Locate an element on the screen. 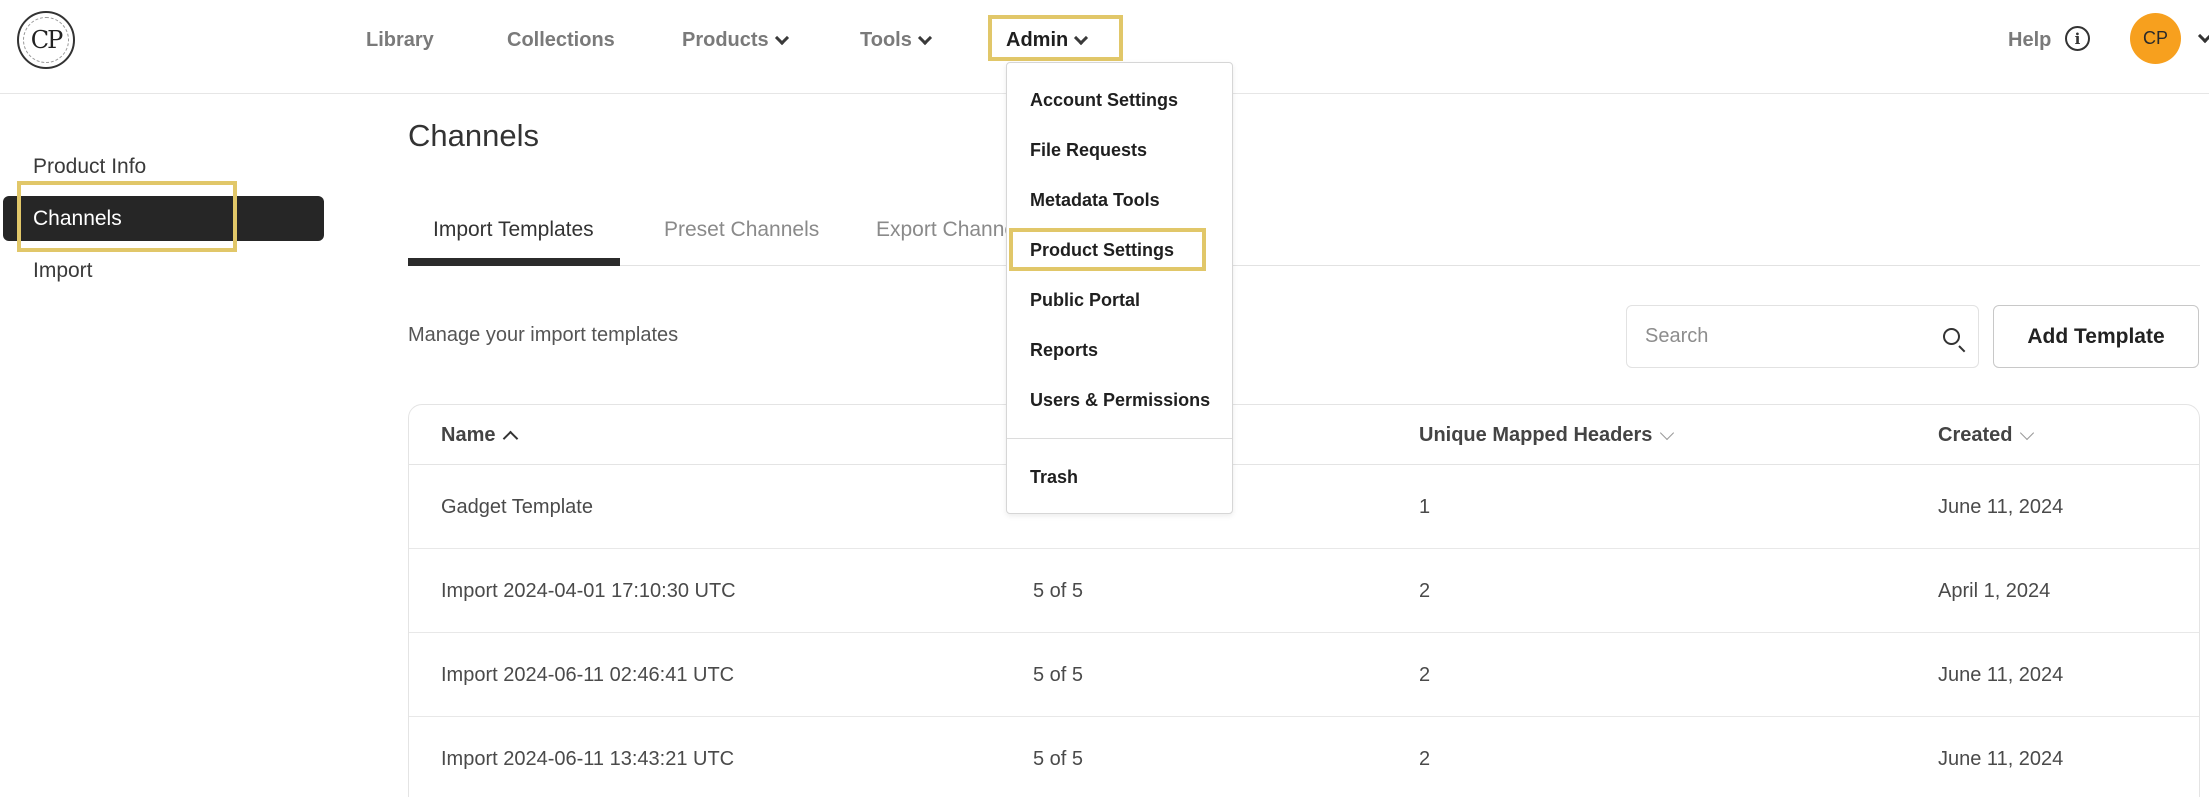 Image resolution: width=2209 pixels, height=797 pixels. nav-tools: Tools is located at coordinates (896, 40).